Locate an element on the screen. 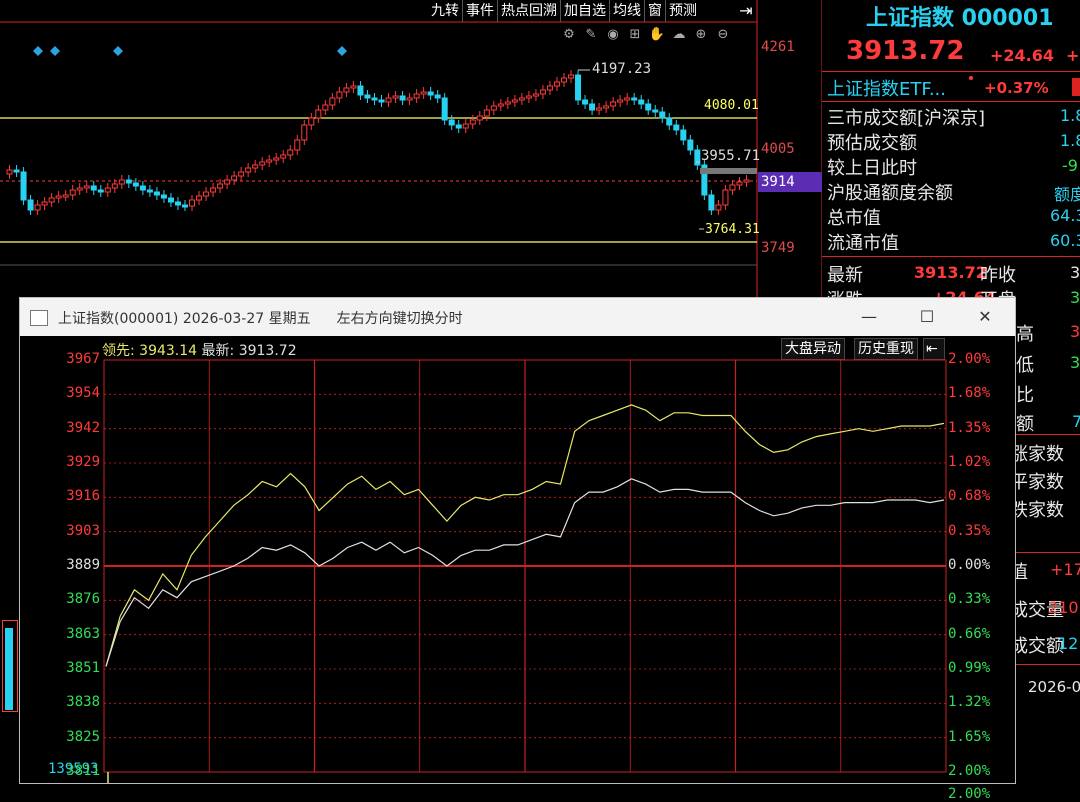 Image resolution: width=1080 pixels, height=802 pixels. left-volume-strip is located at coordinates (9, 666).